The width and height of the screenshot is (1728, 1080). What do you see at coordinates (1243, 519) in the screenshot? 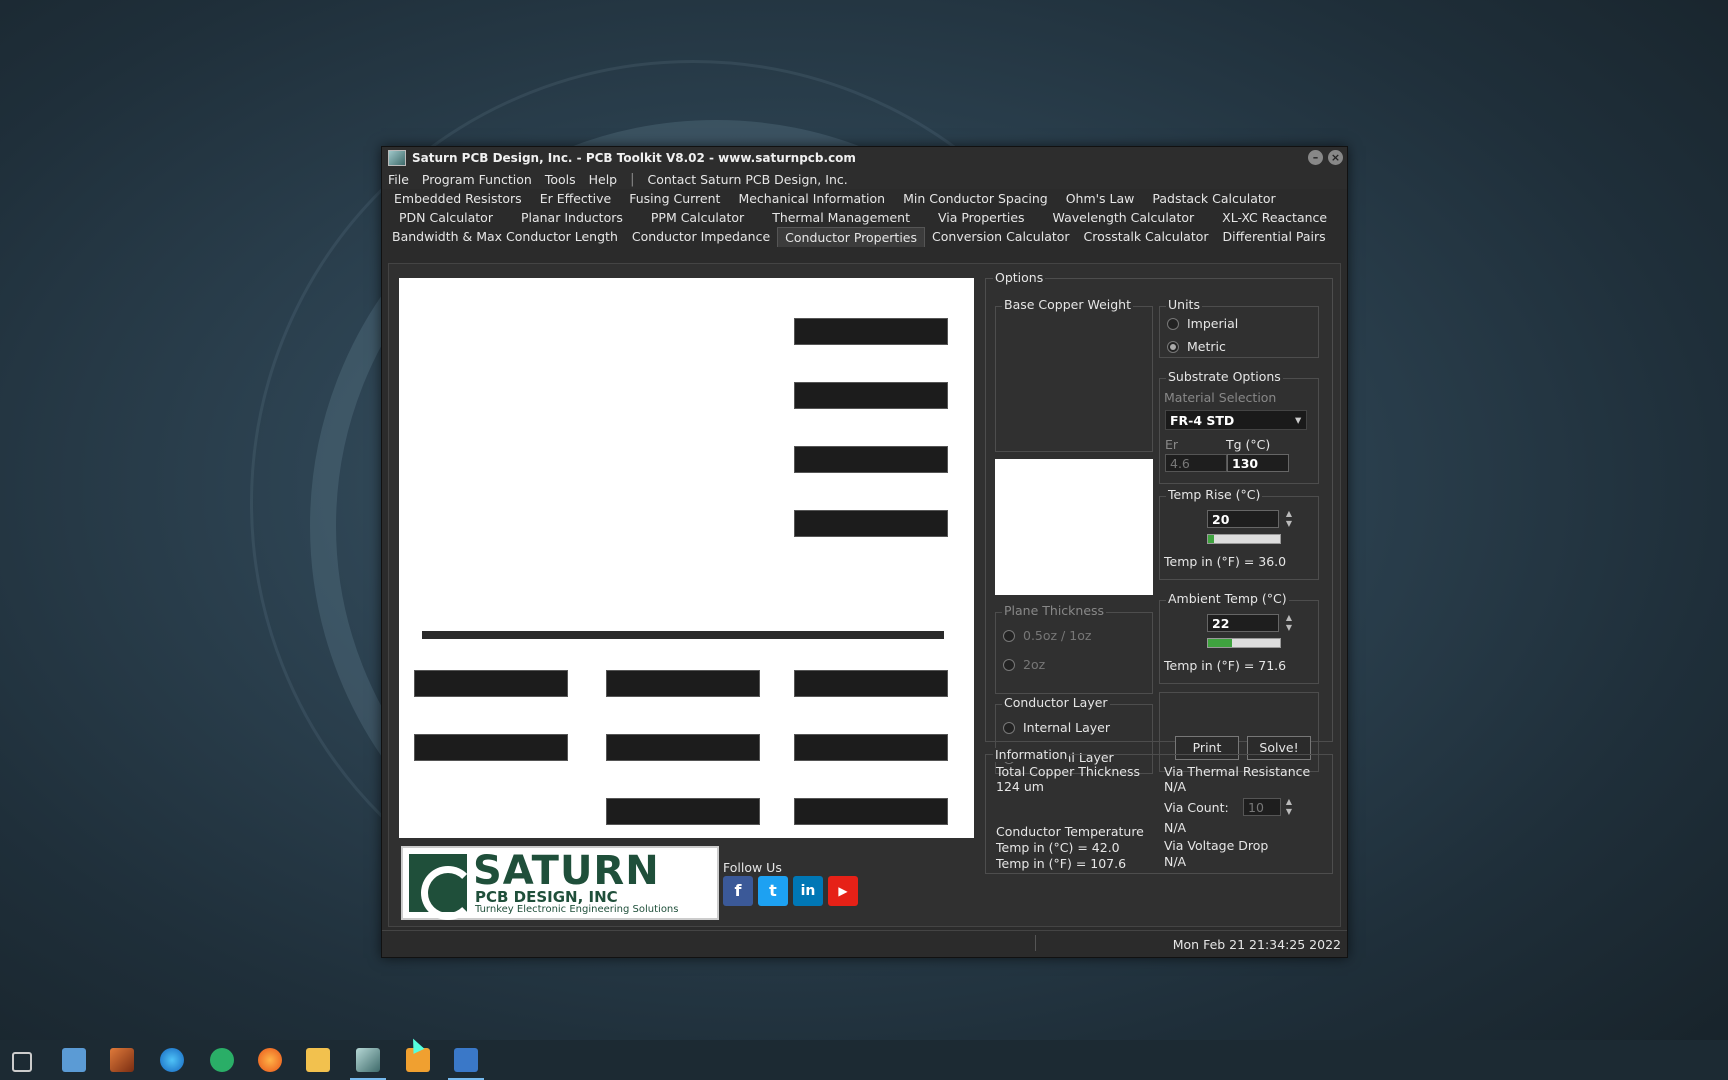
I see `temp-rise-input: 20` at bounding box center [1243, 519].